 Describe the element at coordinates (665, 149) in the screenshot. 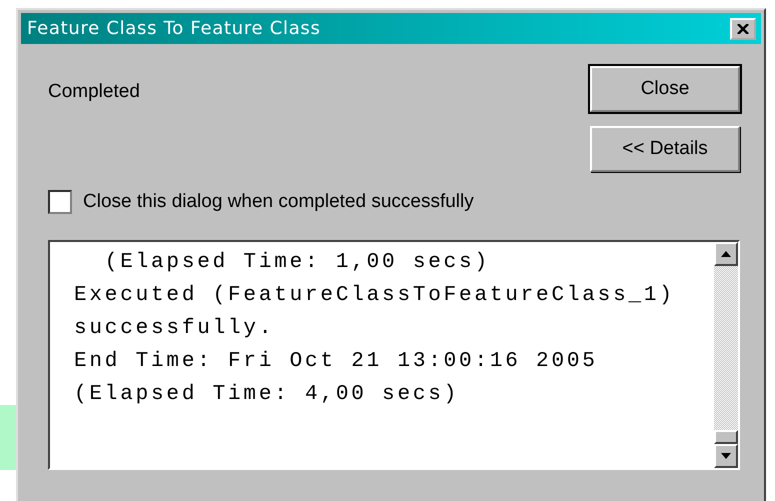

I see `dialog-button: << Details` at that location.